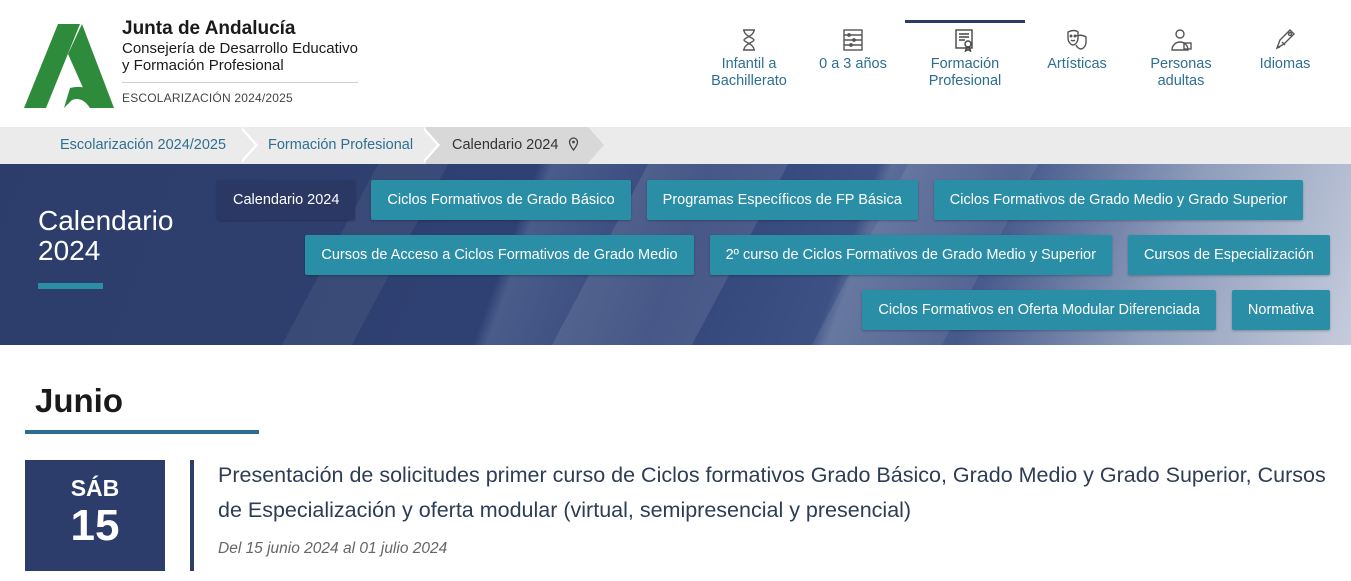 The height and width of the screenshot is (581, 1351). I want to click on breadcrumb-current: Calendario 2024, so click(507, 145).